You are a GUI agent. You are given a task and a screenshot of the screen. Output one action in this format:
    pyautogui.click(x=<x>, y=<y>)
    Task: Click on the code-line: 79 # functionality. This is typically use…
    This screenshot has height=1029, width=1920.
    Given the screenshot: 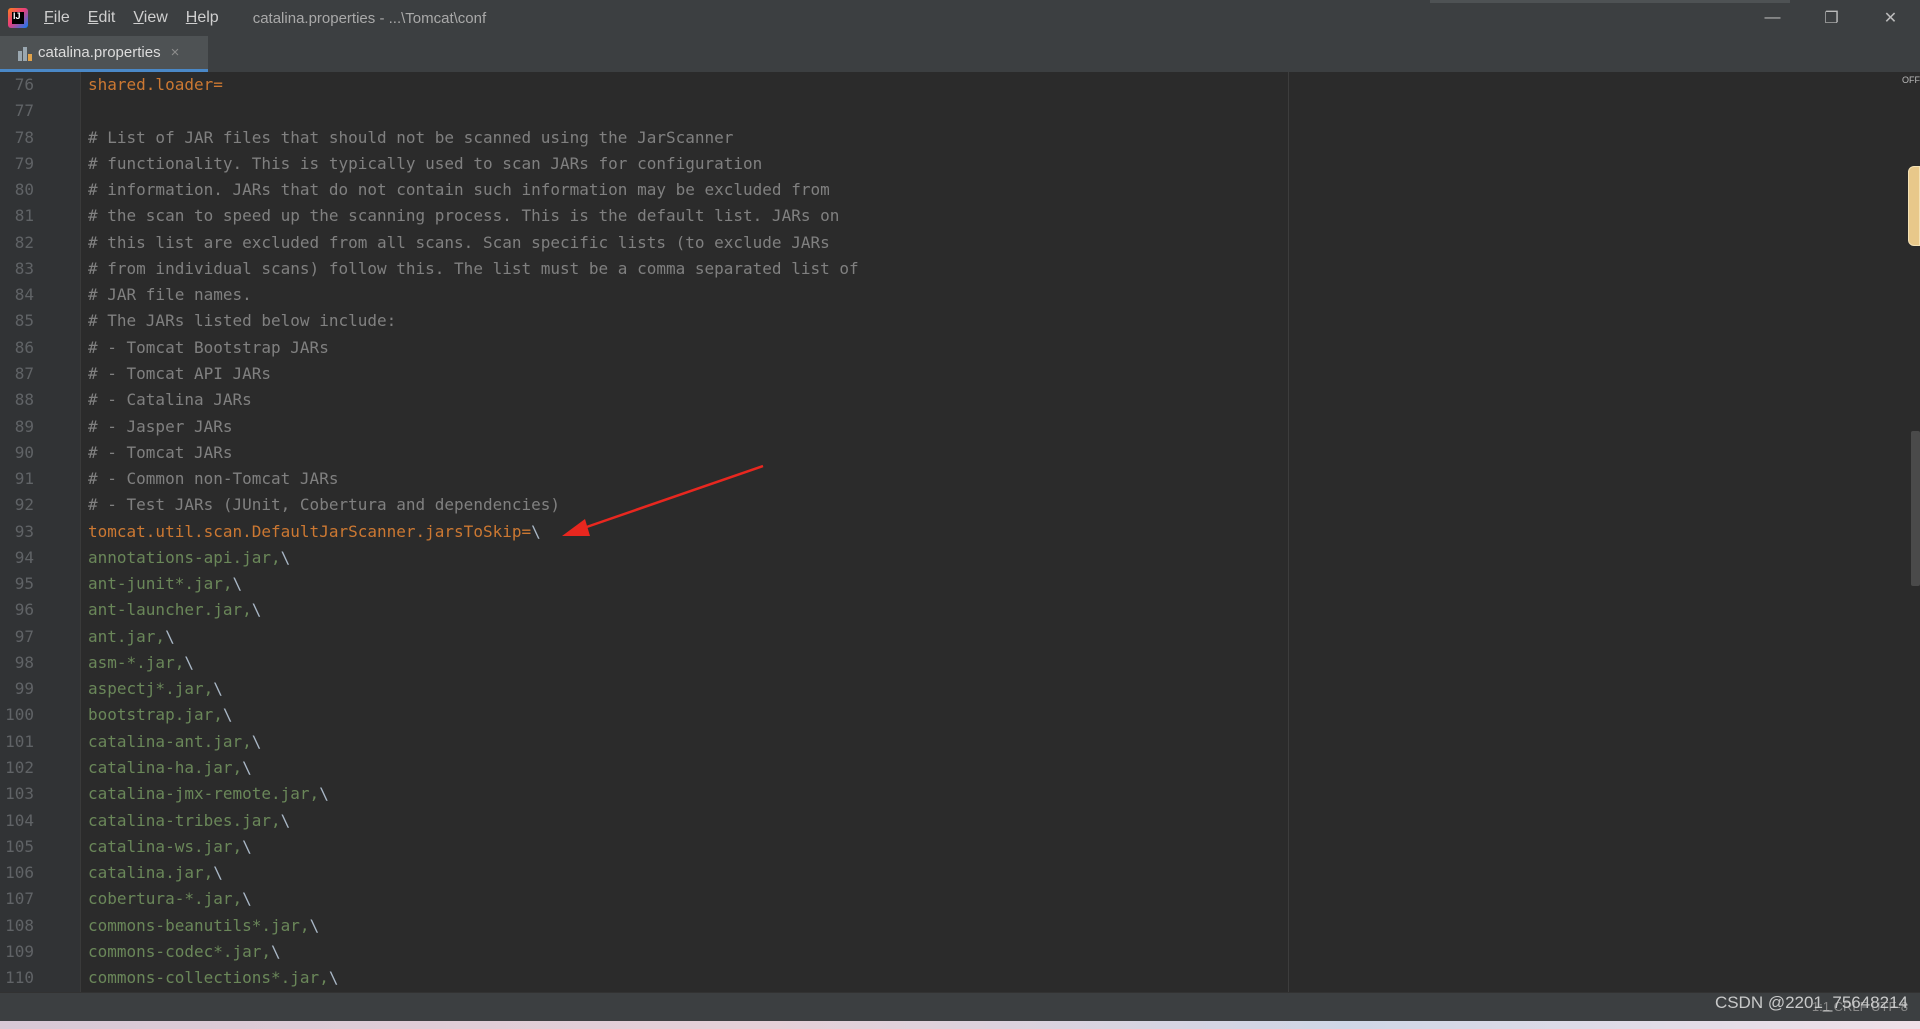 What is the action you would take?
    pyautogui.click(x=950, y=164)
    